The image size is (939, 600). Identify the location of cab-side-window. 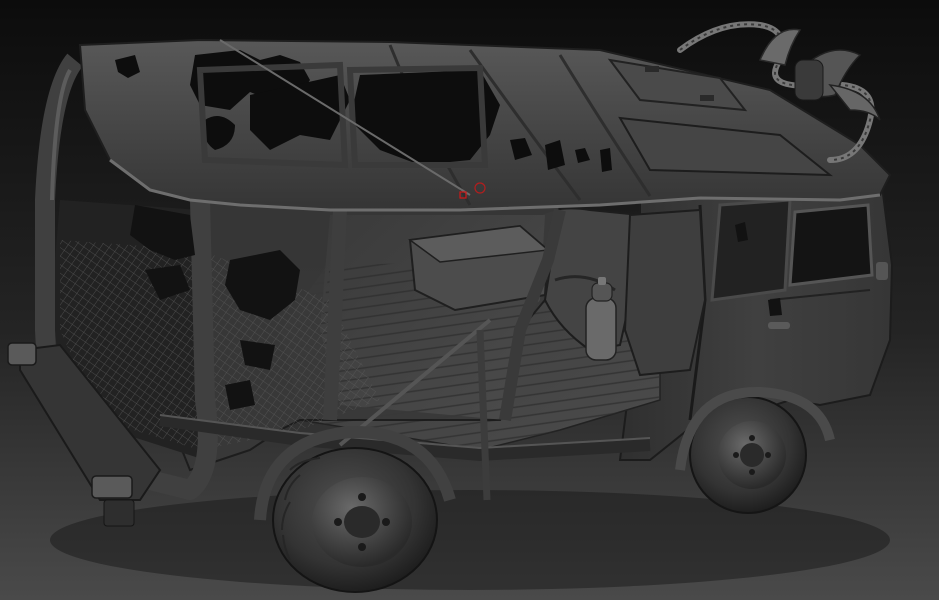
(831, 245).